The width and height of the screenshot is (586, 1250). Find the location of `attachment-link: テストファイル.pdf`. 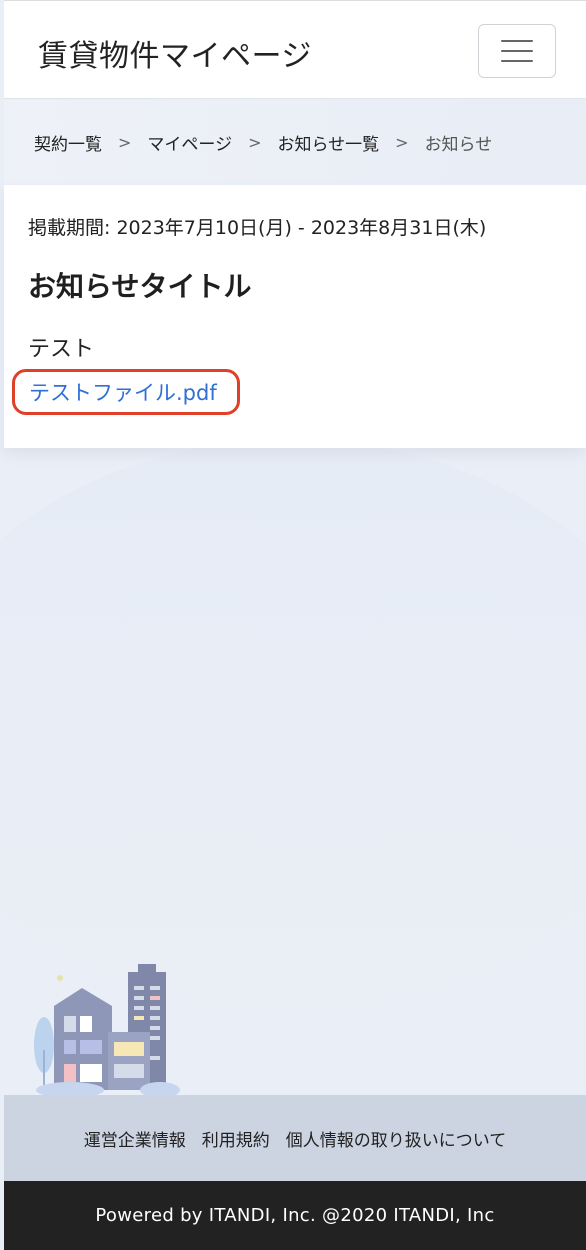

attachment-link: テストファイル.pdf is located at coordinates (126, 392).